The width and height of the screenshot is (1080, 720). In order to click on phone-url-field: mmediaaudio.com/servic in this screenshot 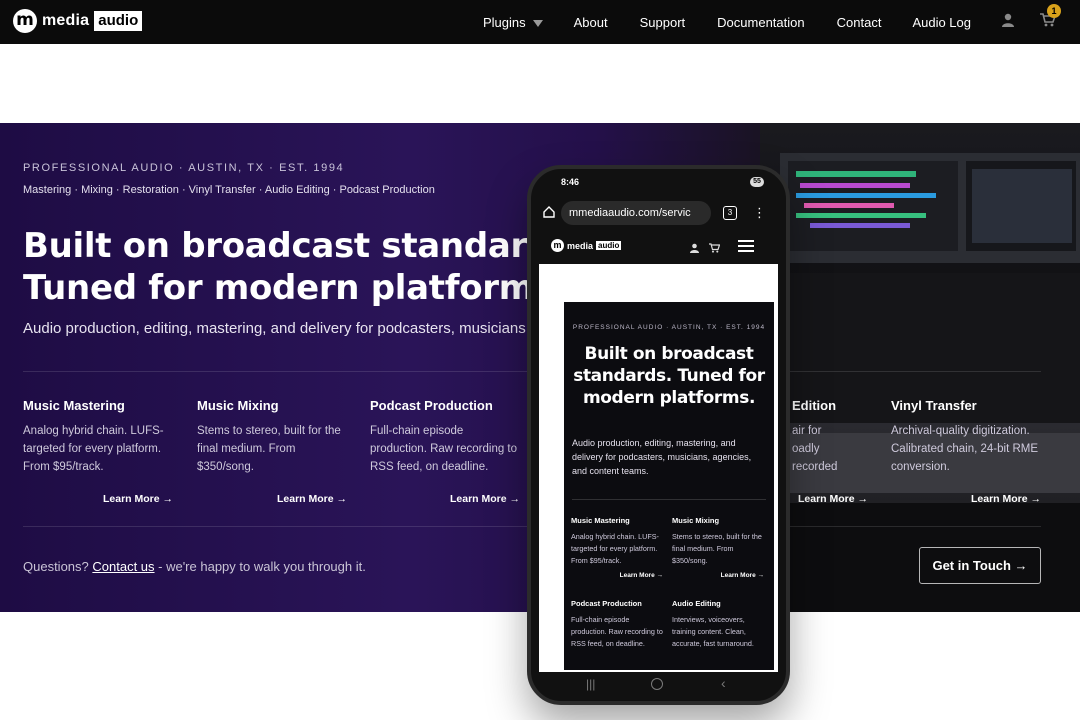, I will do `click(636, 213)`.